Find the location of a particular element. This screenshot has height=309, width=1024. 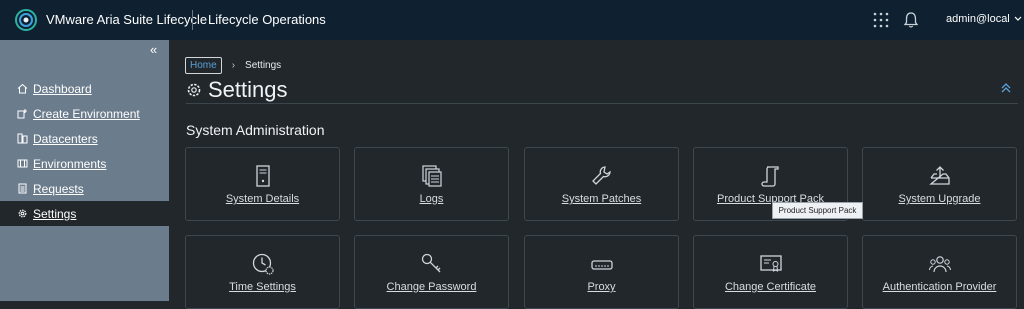

title-divider is located at coordinates (602, 103).